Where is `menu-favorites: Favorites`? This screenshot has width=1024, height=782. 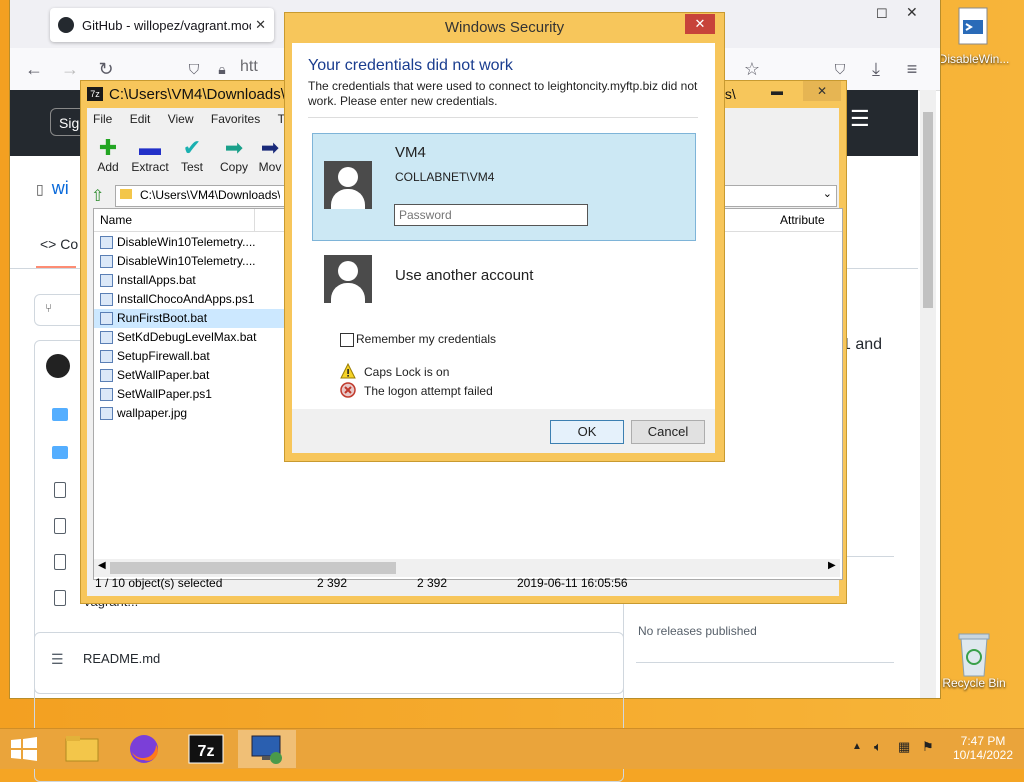
menu-favorites: Favorites is located at coordinates (235, 119).